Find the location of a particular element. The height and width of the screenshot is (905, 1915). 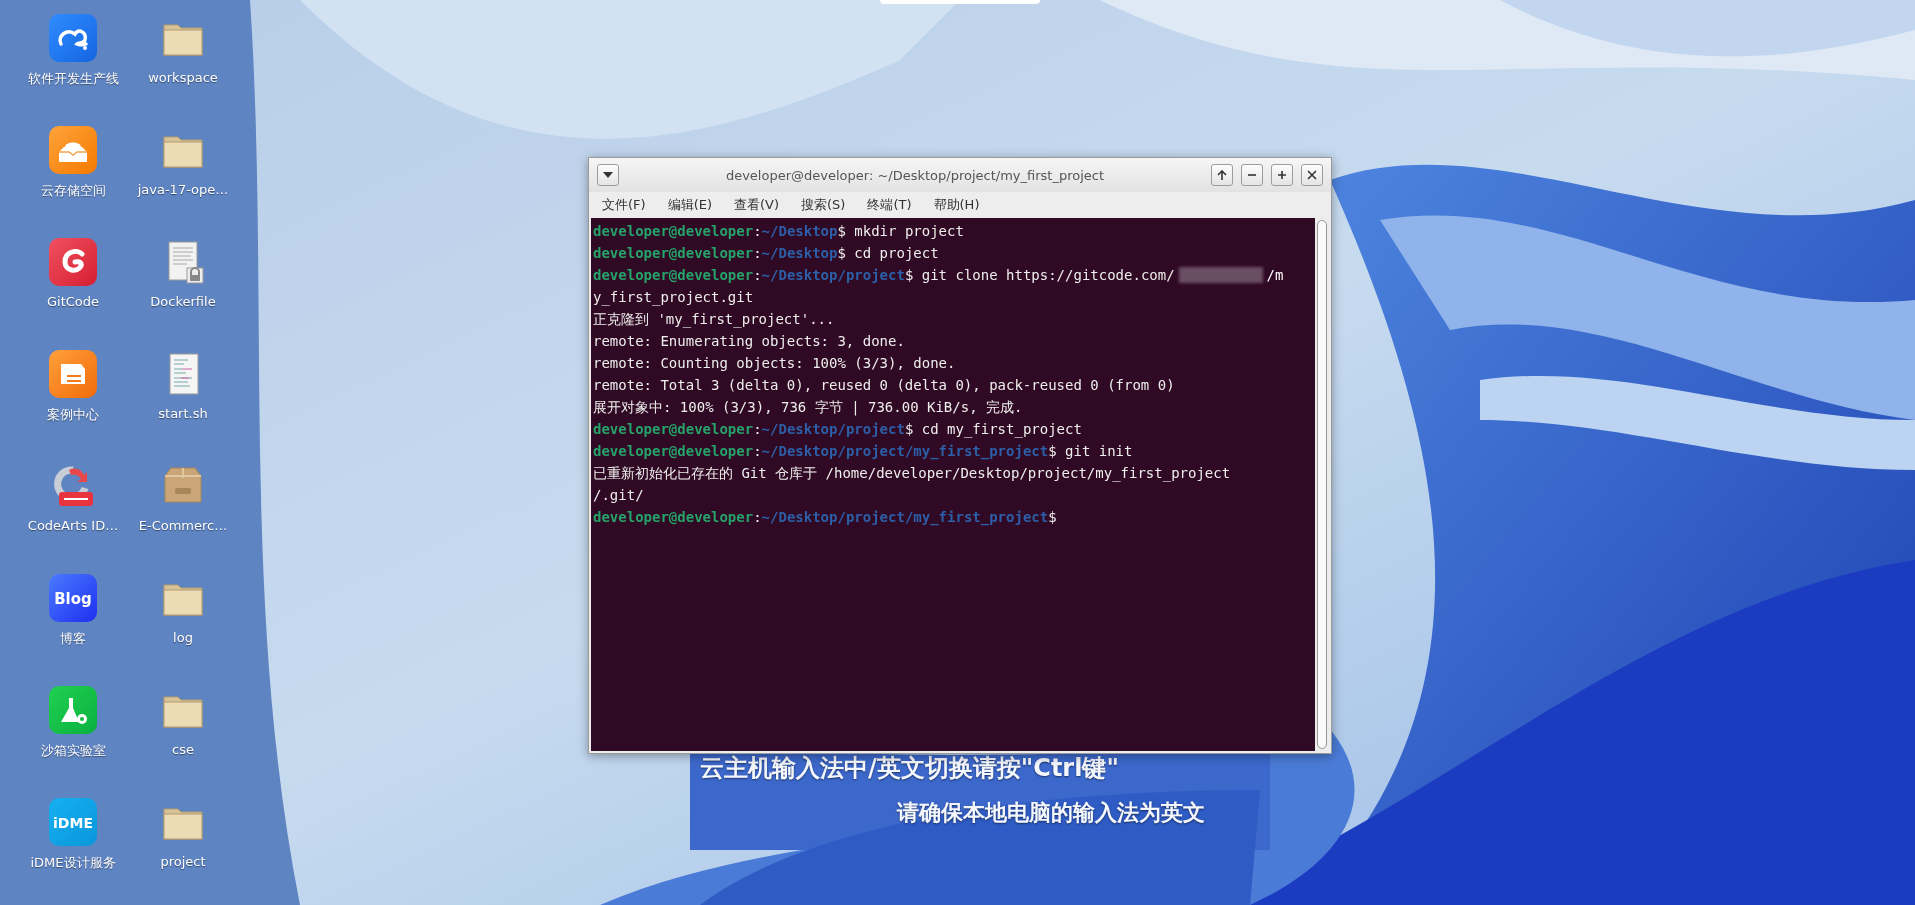

output-text: remote: Enumerating objects: 3, done. is located at coordinates (749, 341).